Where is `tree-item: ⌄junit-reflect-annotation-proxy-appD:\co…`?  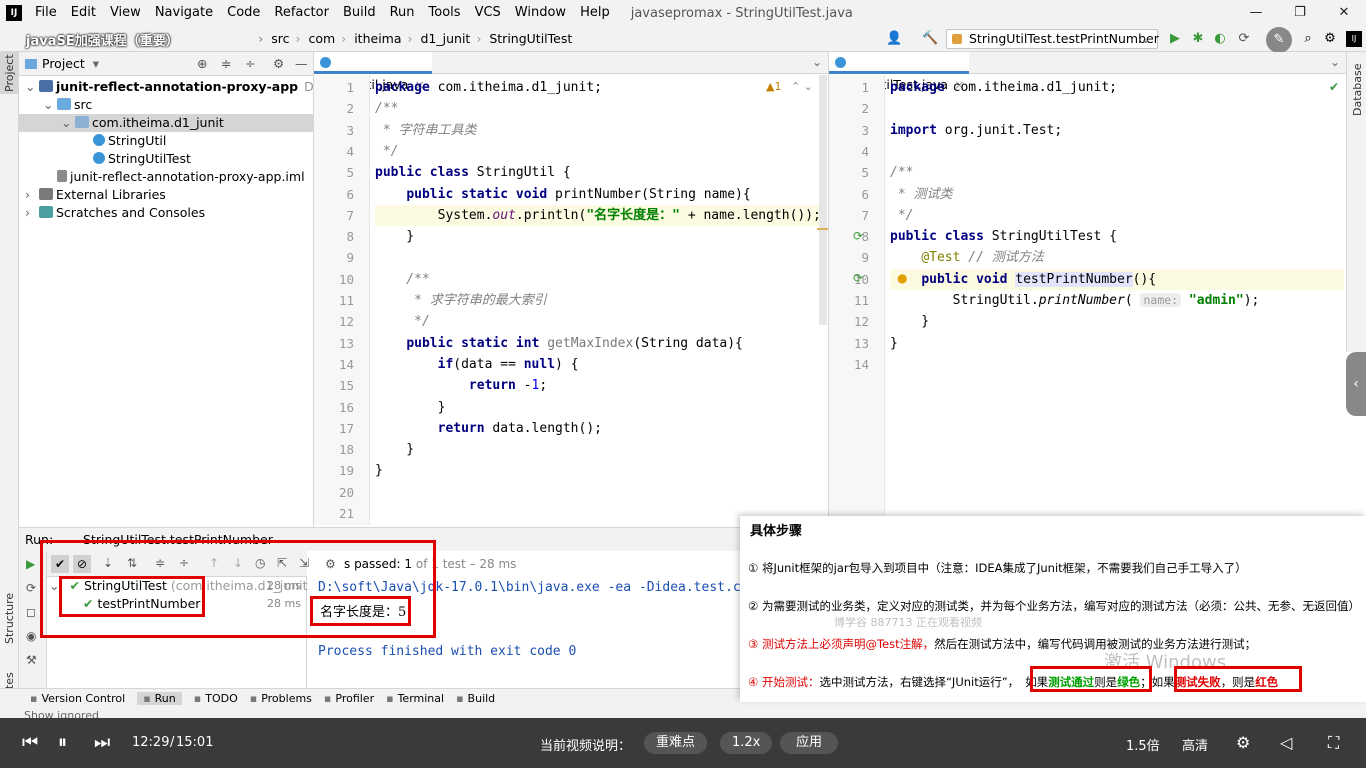
tree-item: ⌄junit-reflect-annotation-proxy-appD:\co… is located at coordinates (189, 87).